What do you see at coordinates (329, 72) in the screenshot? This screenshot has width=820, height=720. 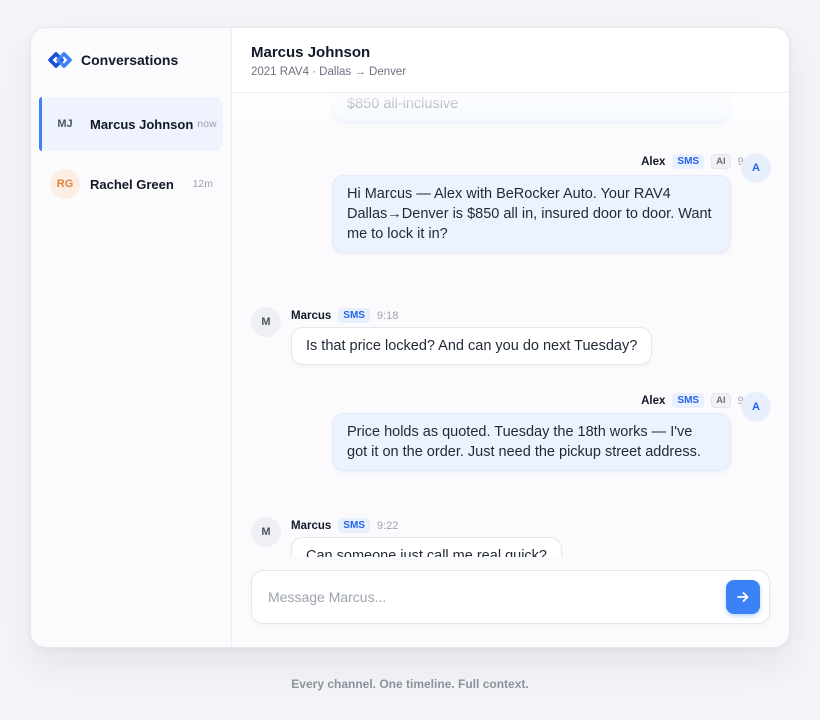 I see `contact-subtitle: 2021 RAV4 · Dallas → Denver` at bounding box center [329, 72].